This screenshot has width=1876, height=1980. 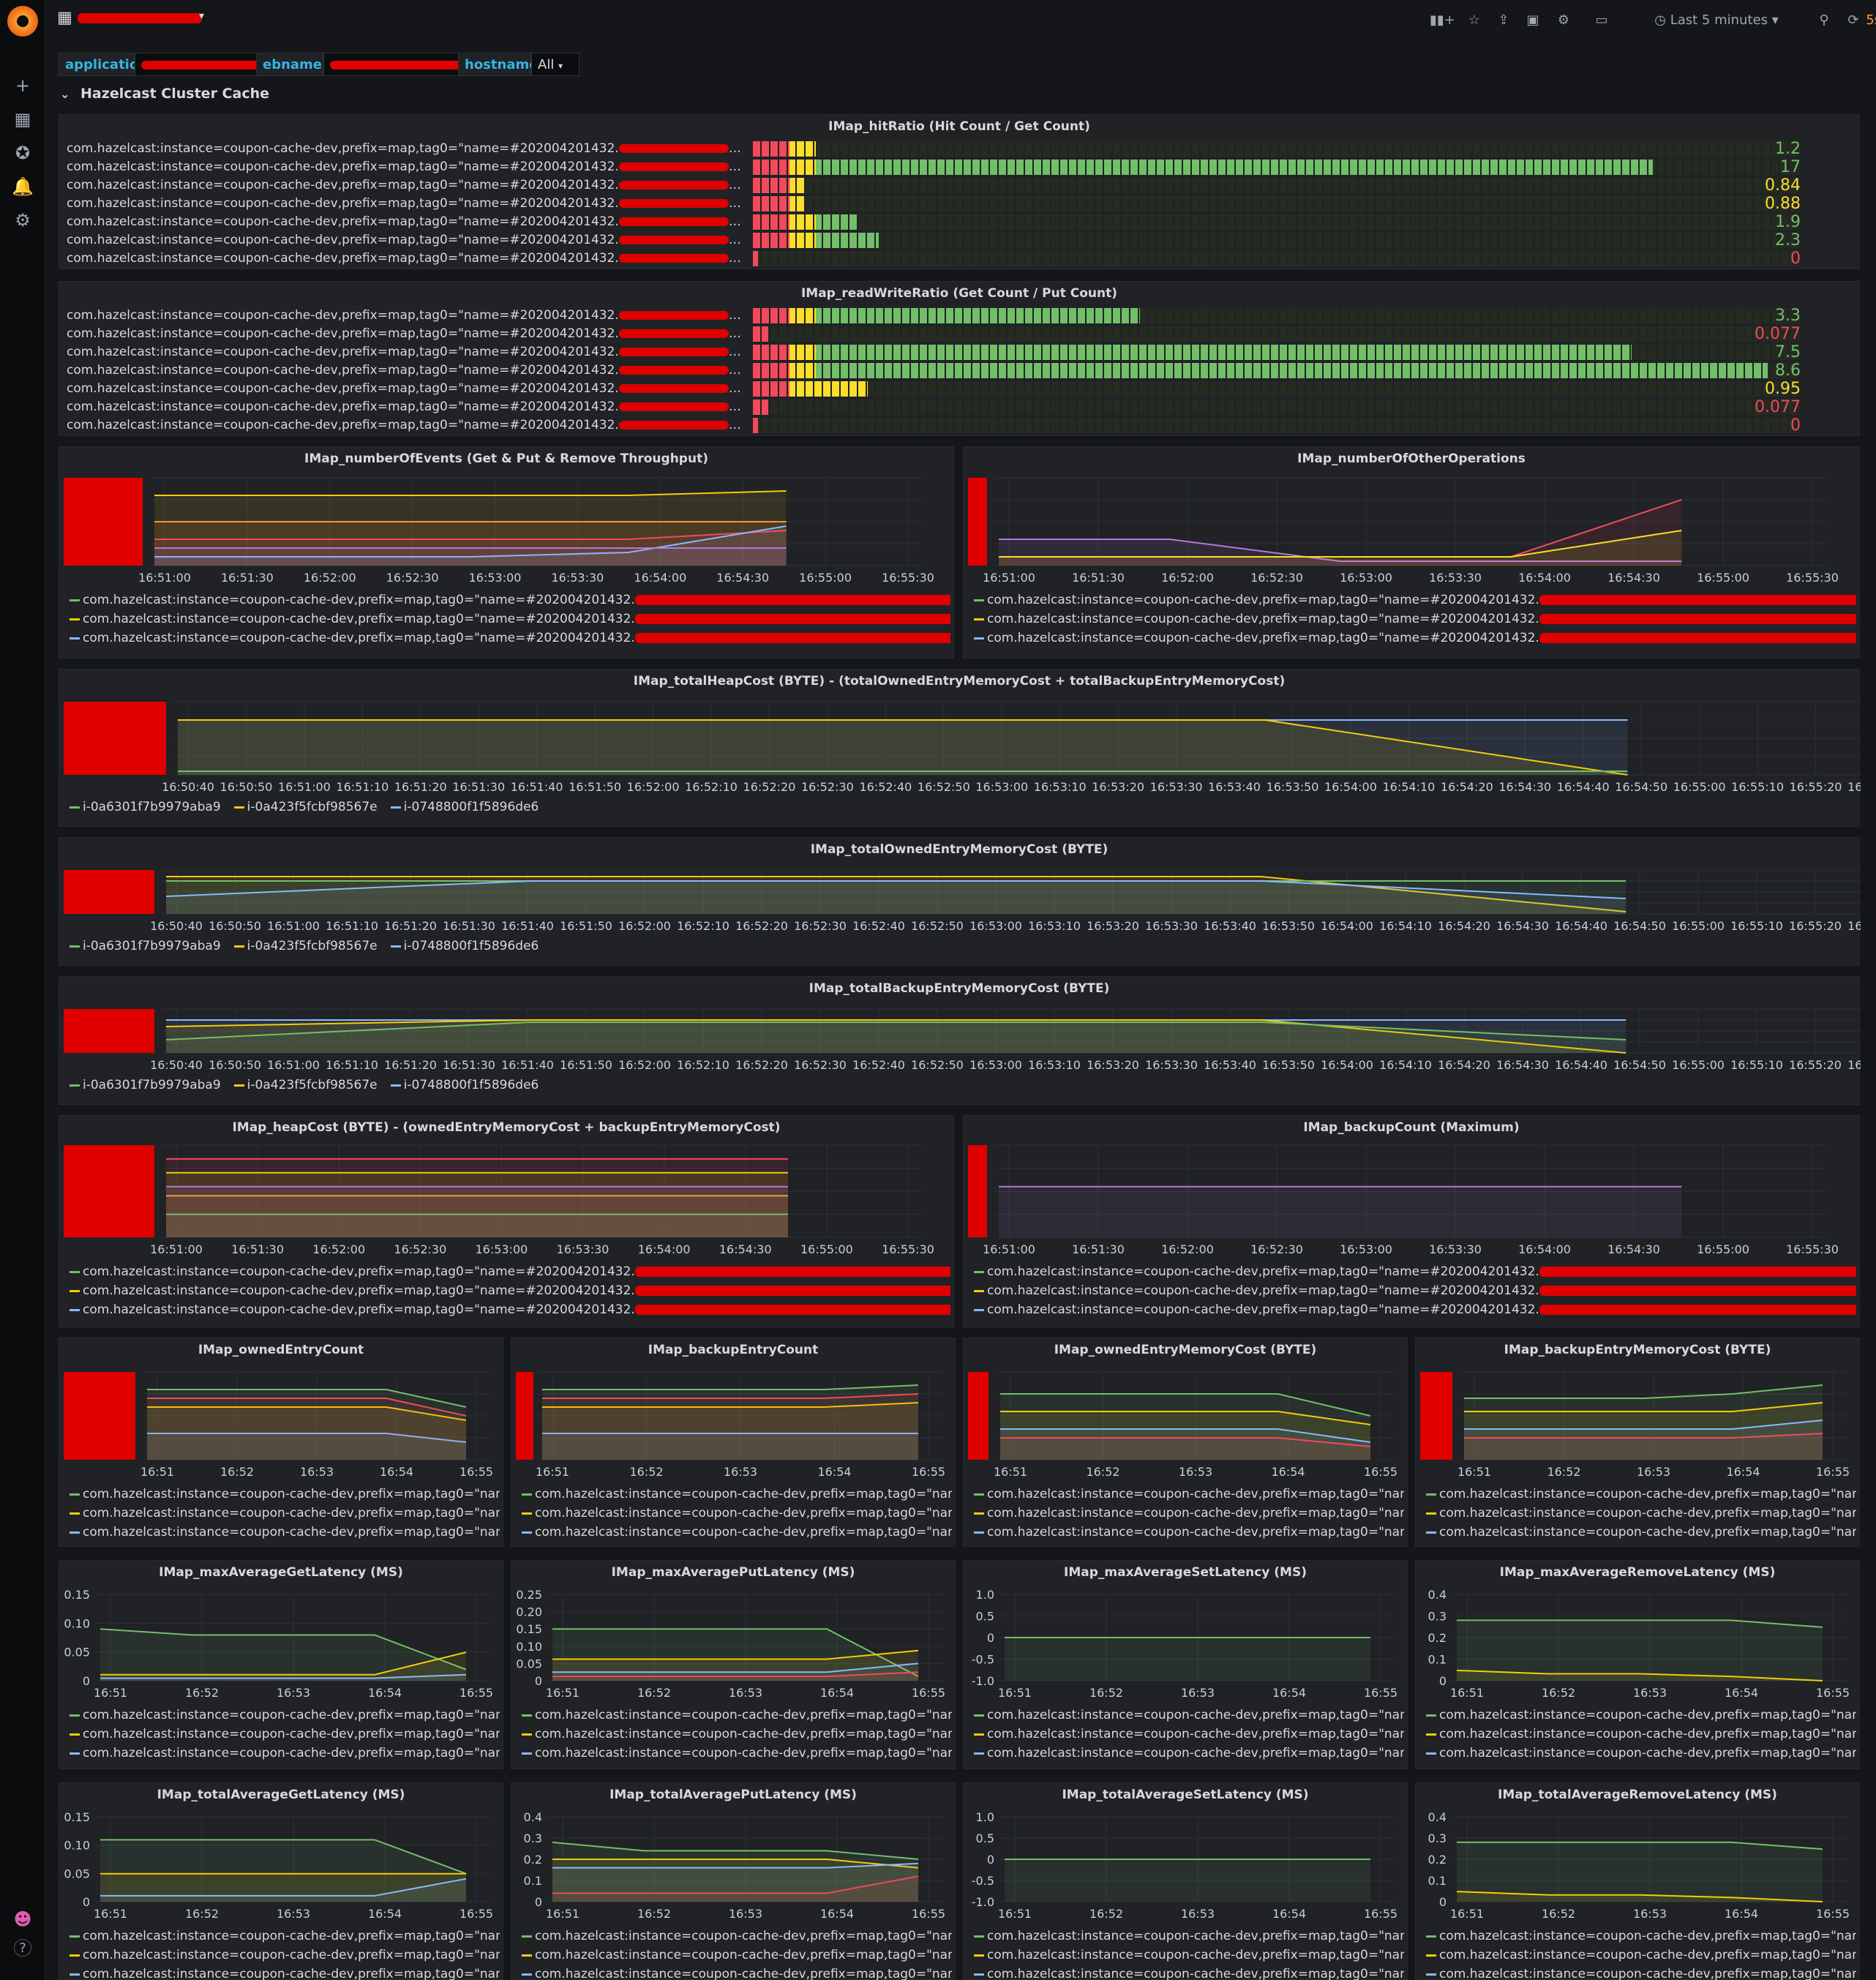 I want to click on star-icon: ☆, so click(x=1474, y=20).